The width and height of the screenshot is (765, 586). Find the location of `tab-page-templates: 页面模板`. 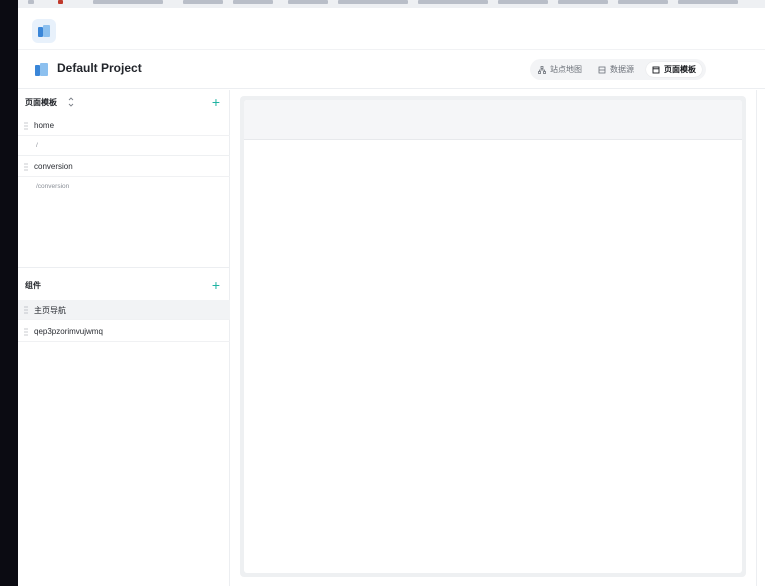

tab-page-templates: 页面模板 is located at coordinates (674, 69).